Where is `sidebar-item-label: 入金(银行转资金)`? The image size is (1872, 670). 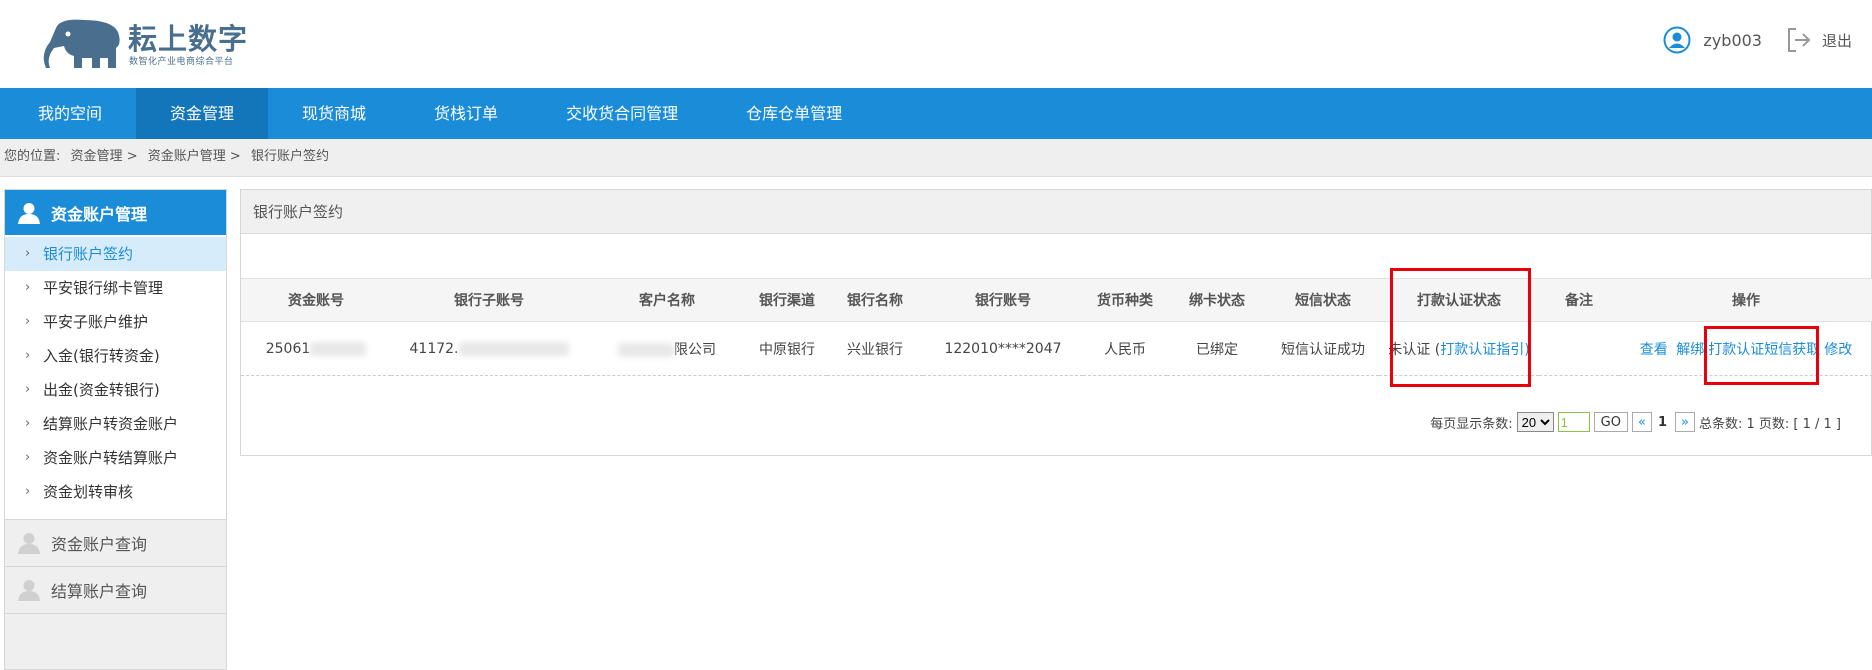 sidebar-item-label: 入金(银行转资金) is located at coordinates (101, 356).